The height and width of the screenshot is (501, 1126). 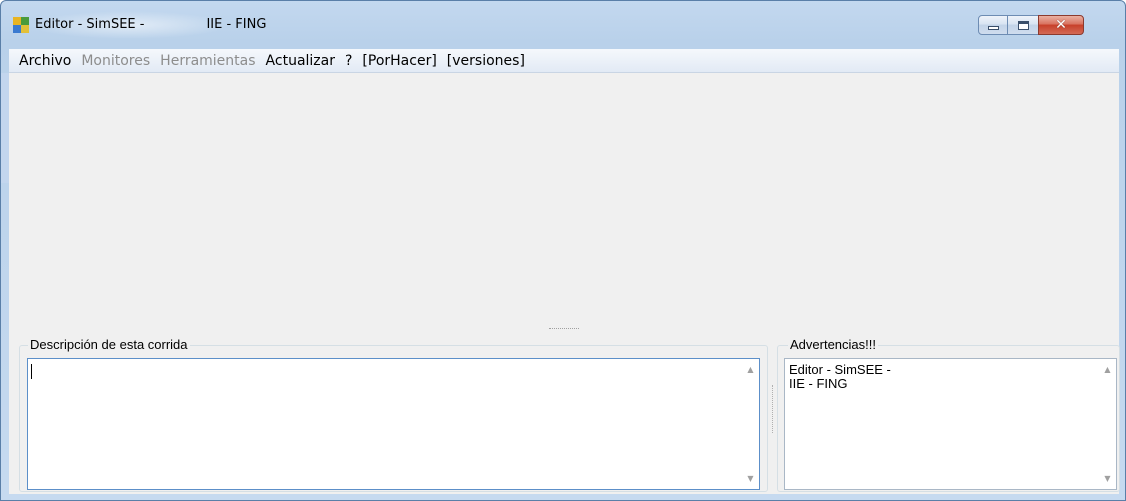 I want to click on warnings-group-title: Advertencias!!!, so click(x=833, y=345).